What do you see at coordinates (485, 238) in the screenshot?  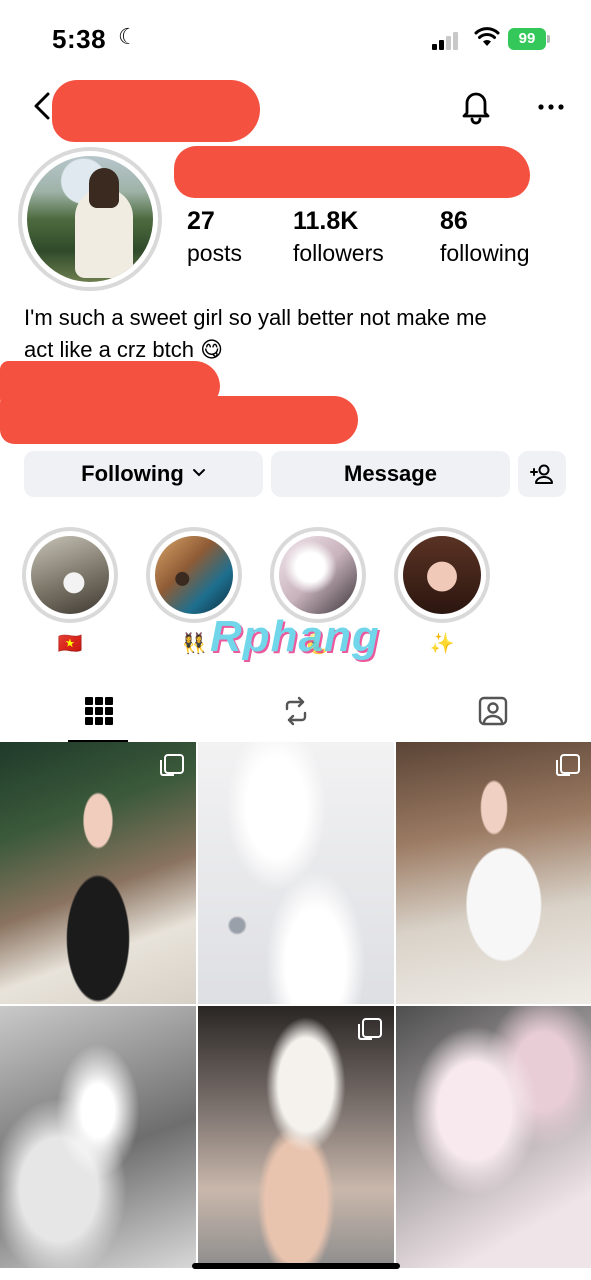 I see `following-count: 86 following` at bounding box center [485, 238].